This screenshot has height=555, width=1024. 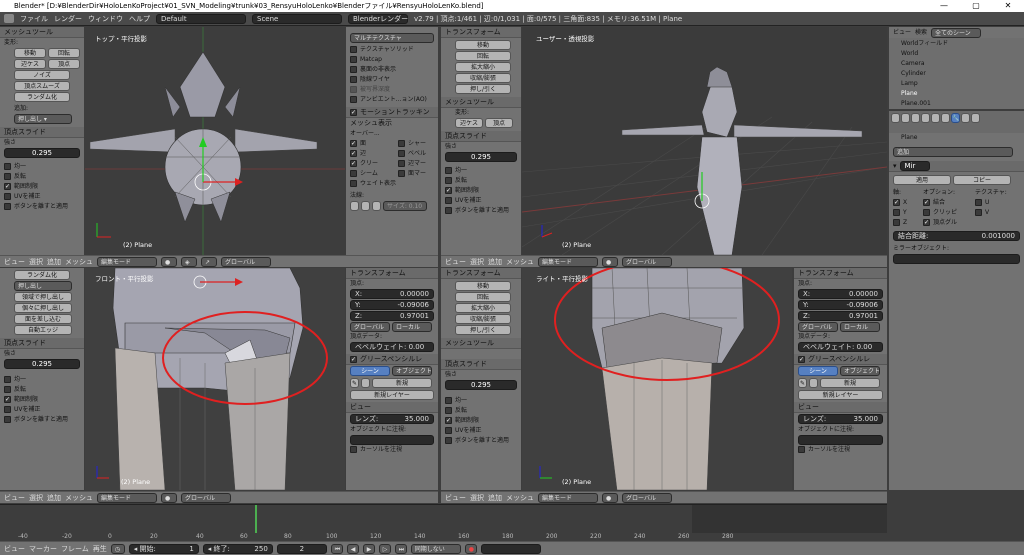 What do you see at coordinates (127, 261) in the screenshot?
I see `mode-selector: 編集モード` at bounding box center [127, 261].